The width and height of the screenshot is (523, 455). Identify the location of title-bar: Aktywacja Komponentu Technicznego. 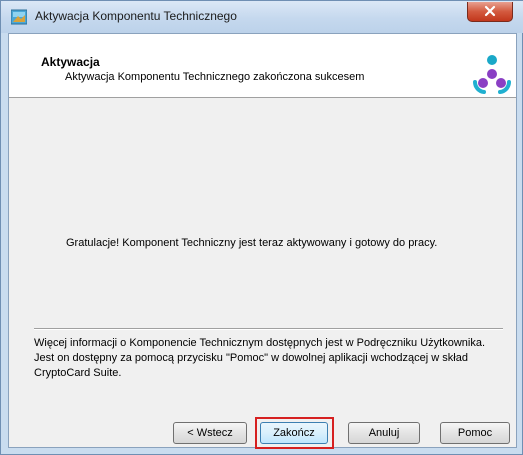
(262, 17).